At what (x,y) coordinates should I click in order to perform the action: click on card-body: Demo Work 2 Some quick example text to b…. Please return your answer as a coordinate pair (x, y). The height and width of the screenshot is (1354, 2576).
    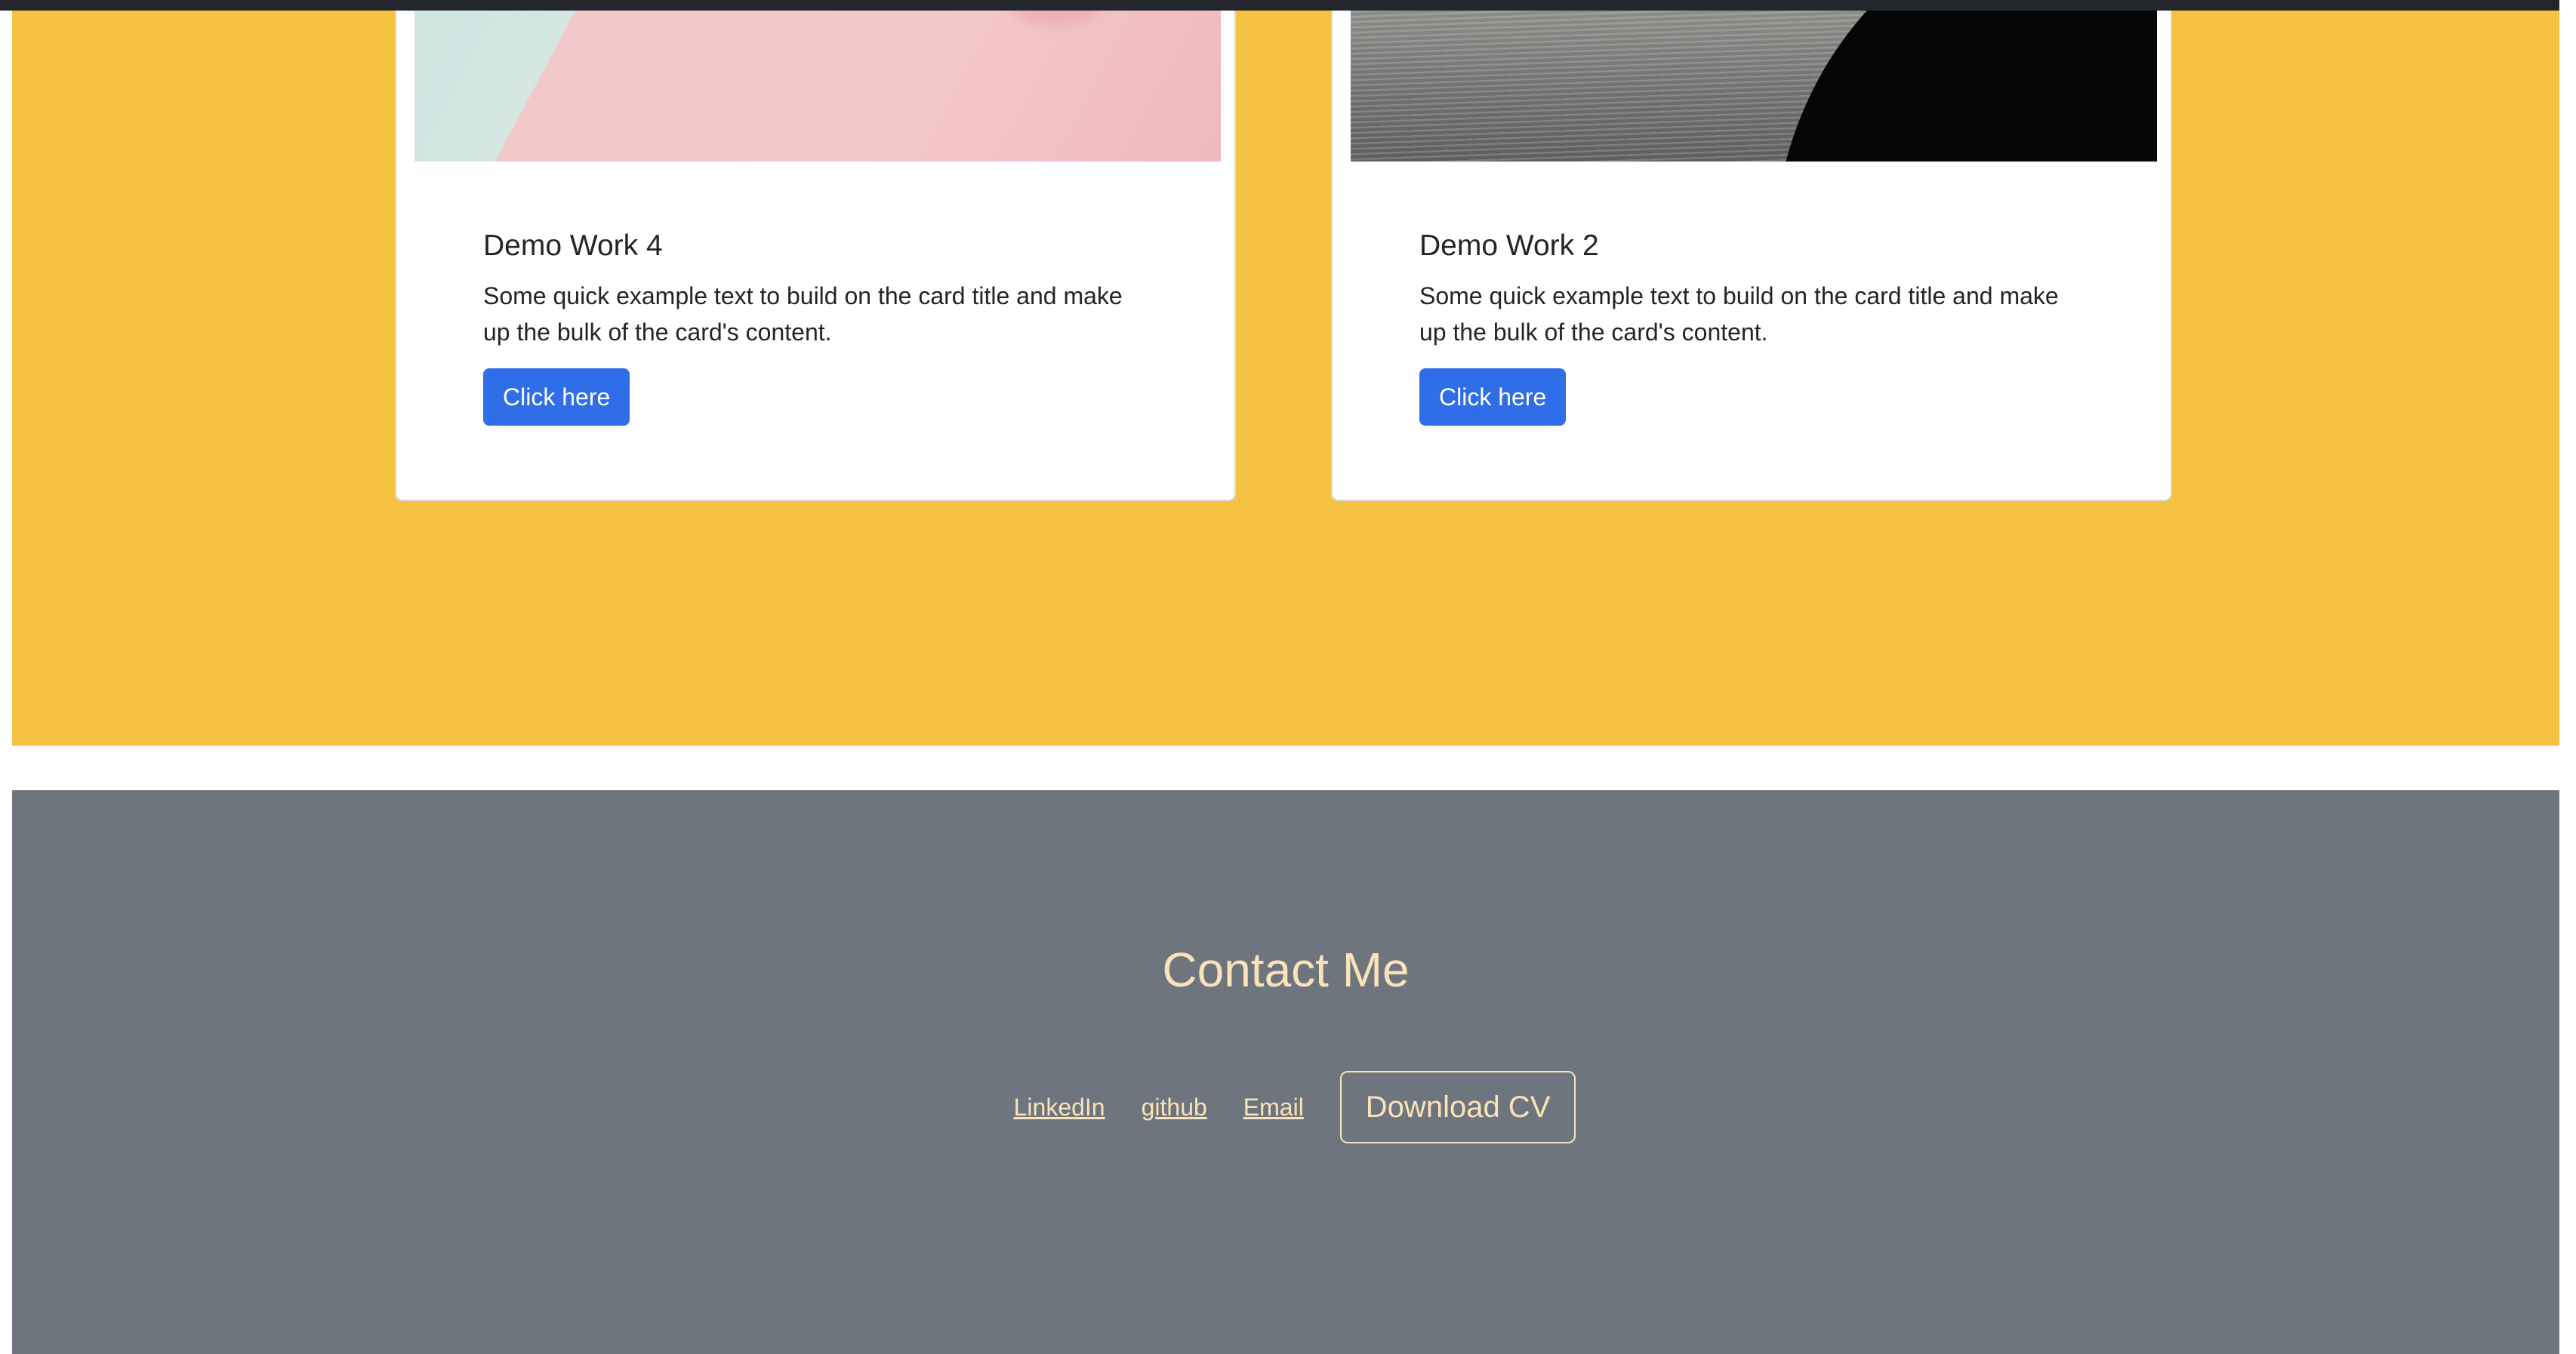
    Looking at the image, I should click on (1752, 327).